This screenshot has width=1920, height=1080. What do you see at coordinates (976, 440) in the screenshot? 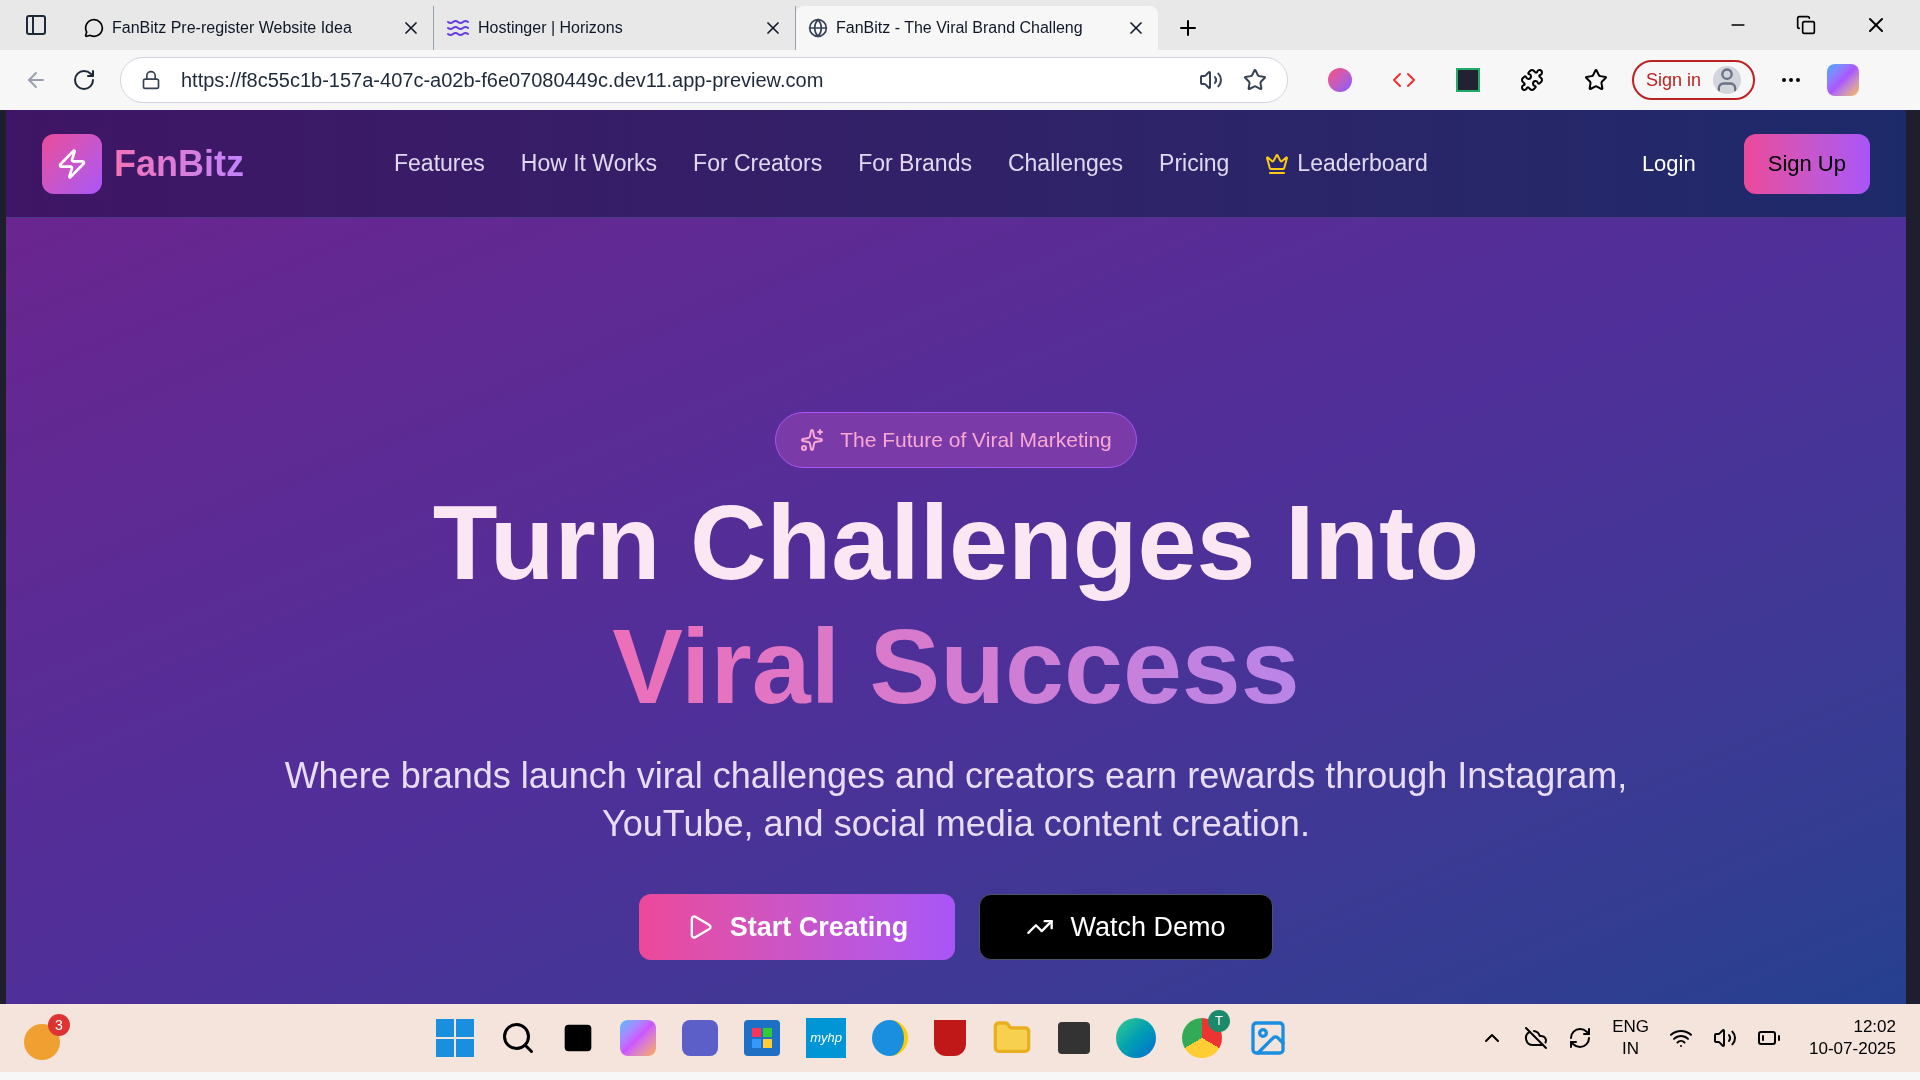
I see `tagline-text: The Future of Viral Marketing` at bounding box center [976, 440].